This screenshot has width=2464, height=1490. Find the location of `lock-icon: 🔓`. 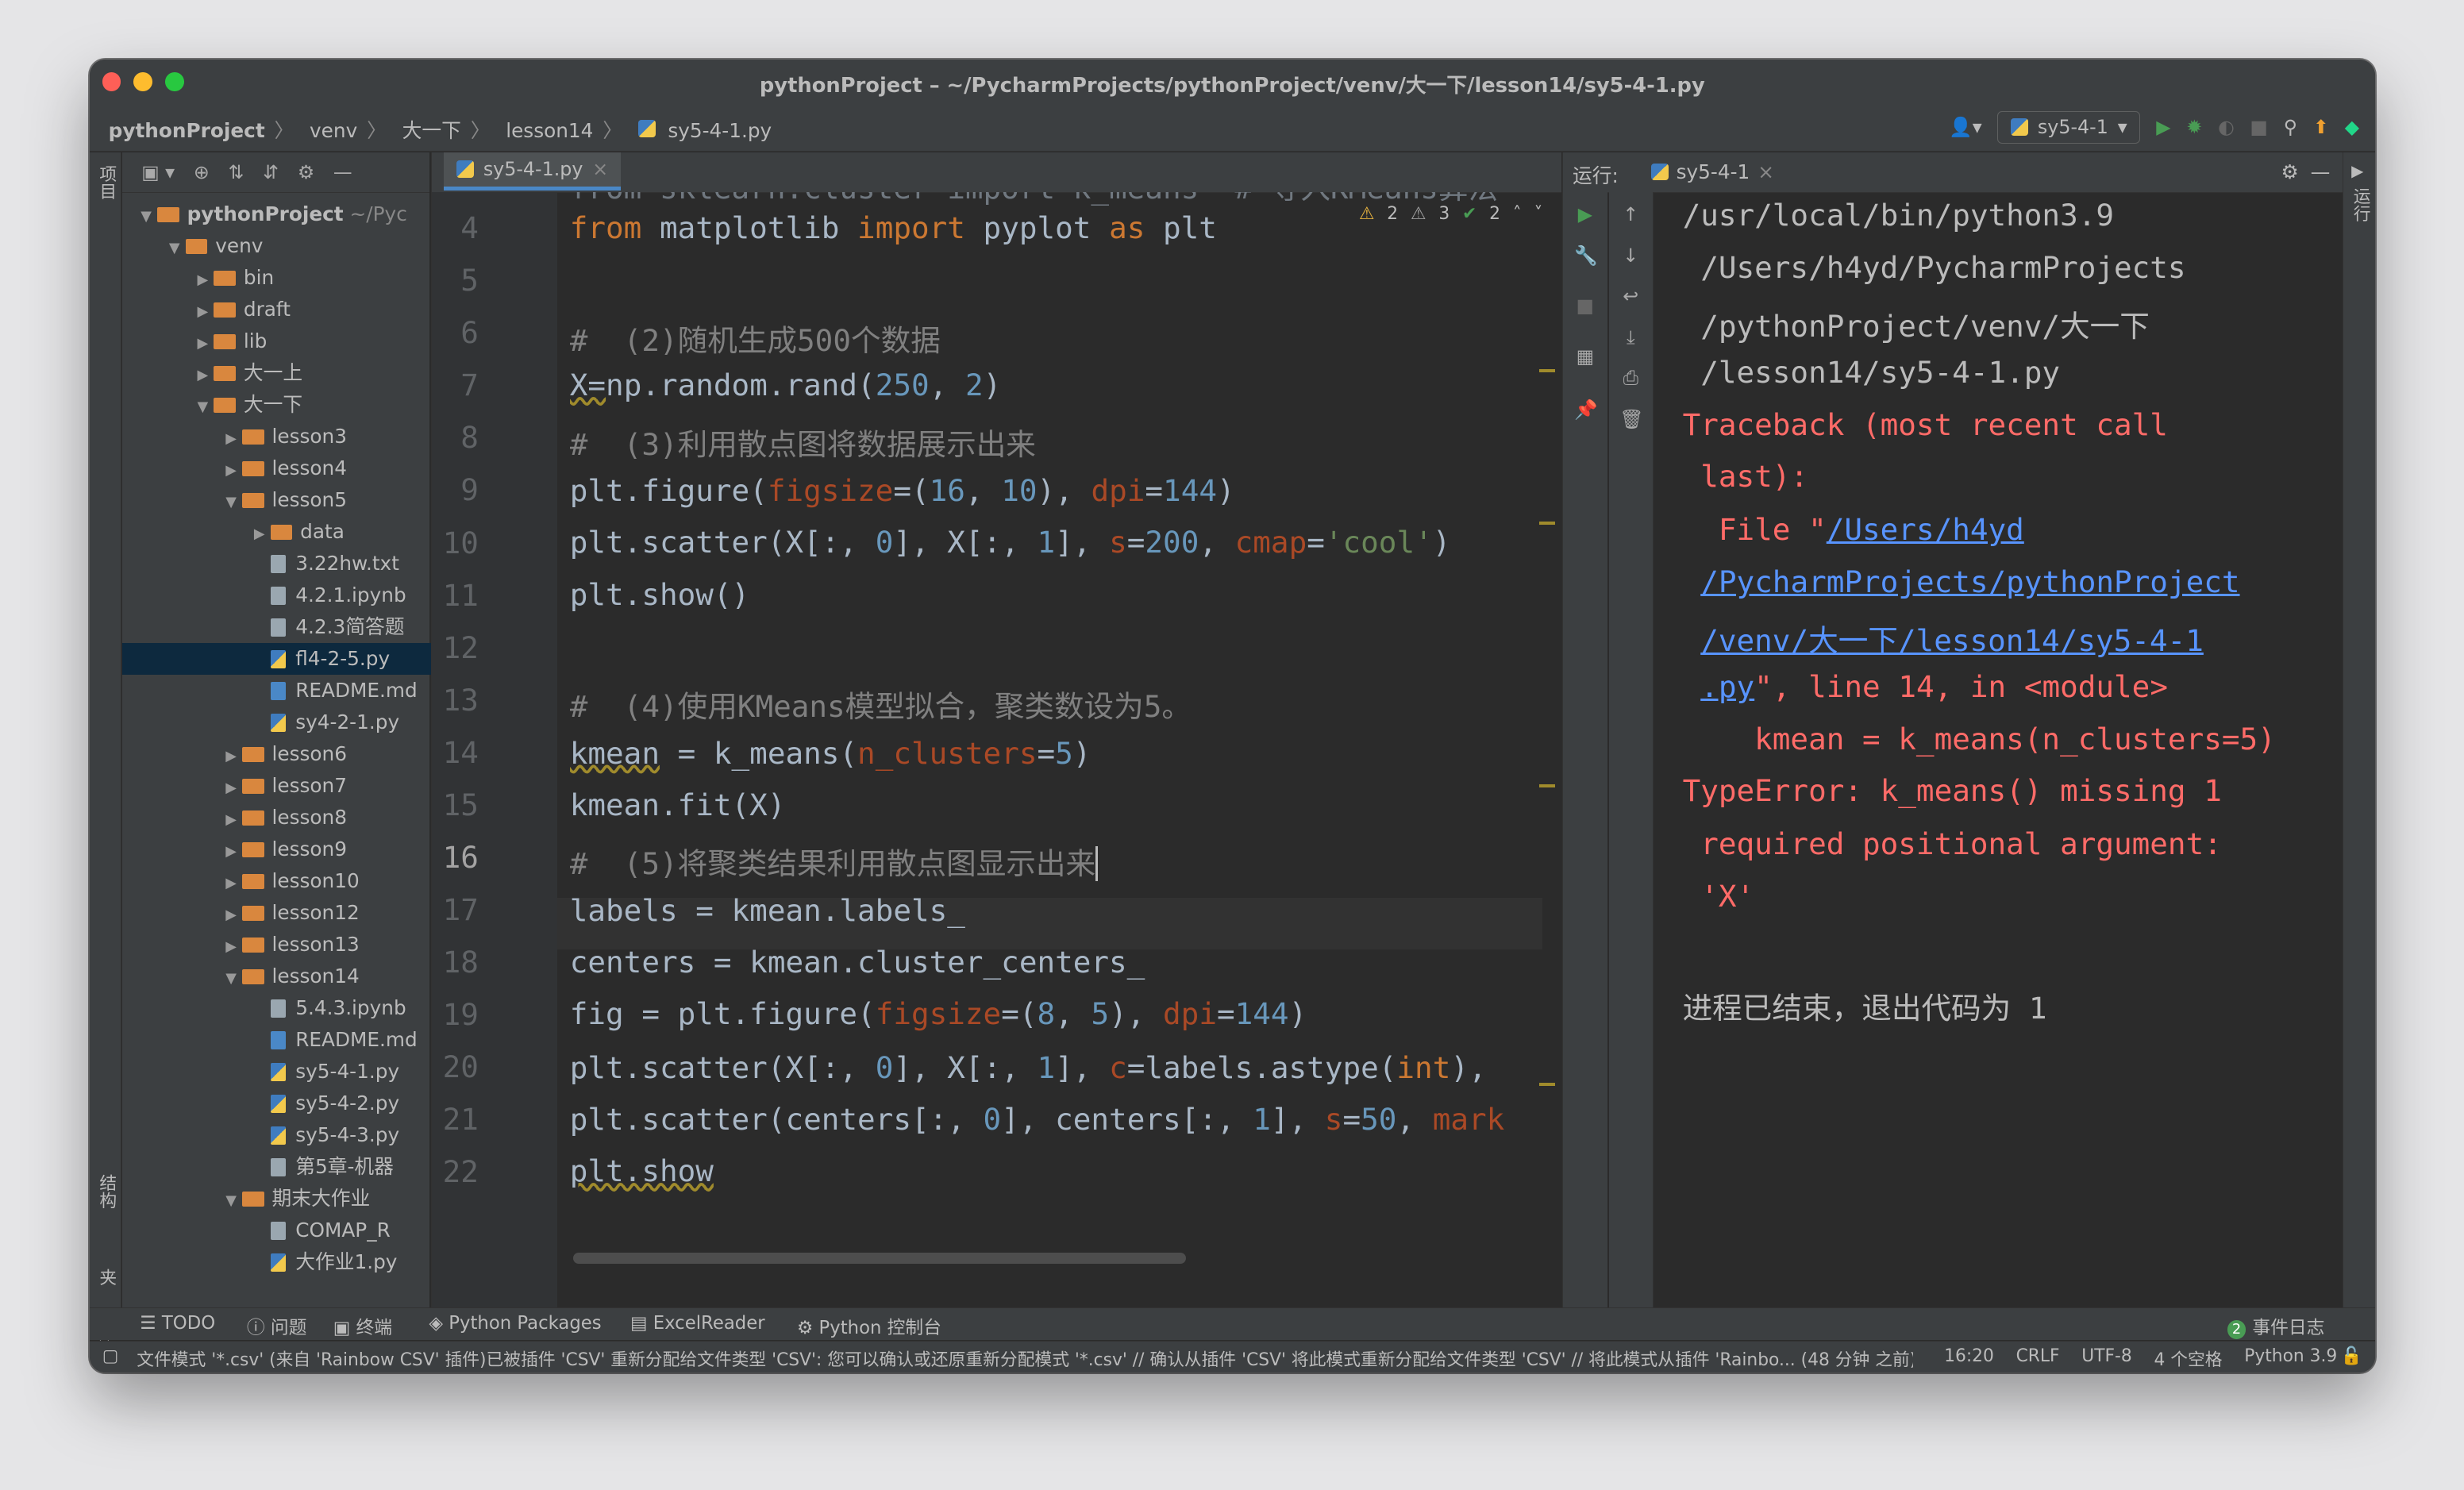

lock-icon: 🔓 is located at coordinates (2351, 1356).